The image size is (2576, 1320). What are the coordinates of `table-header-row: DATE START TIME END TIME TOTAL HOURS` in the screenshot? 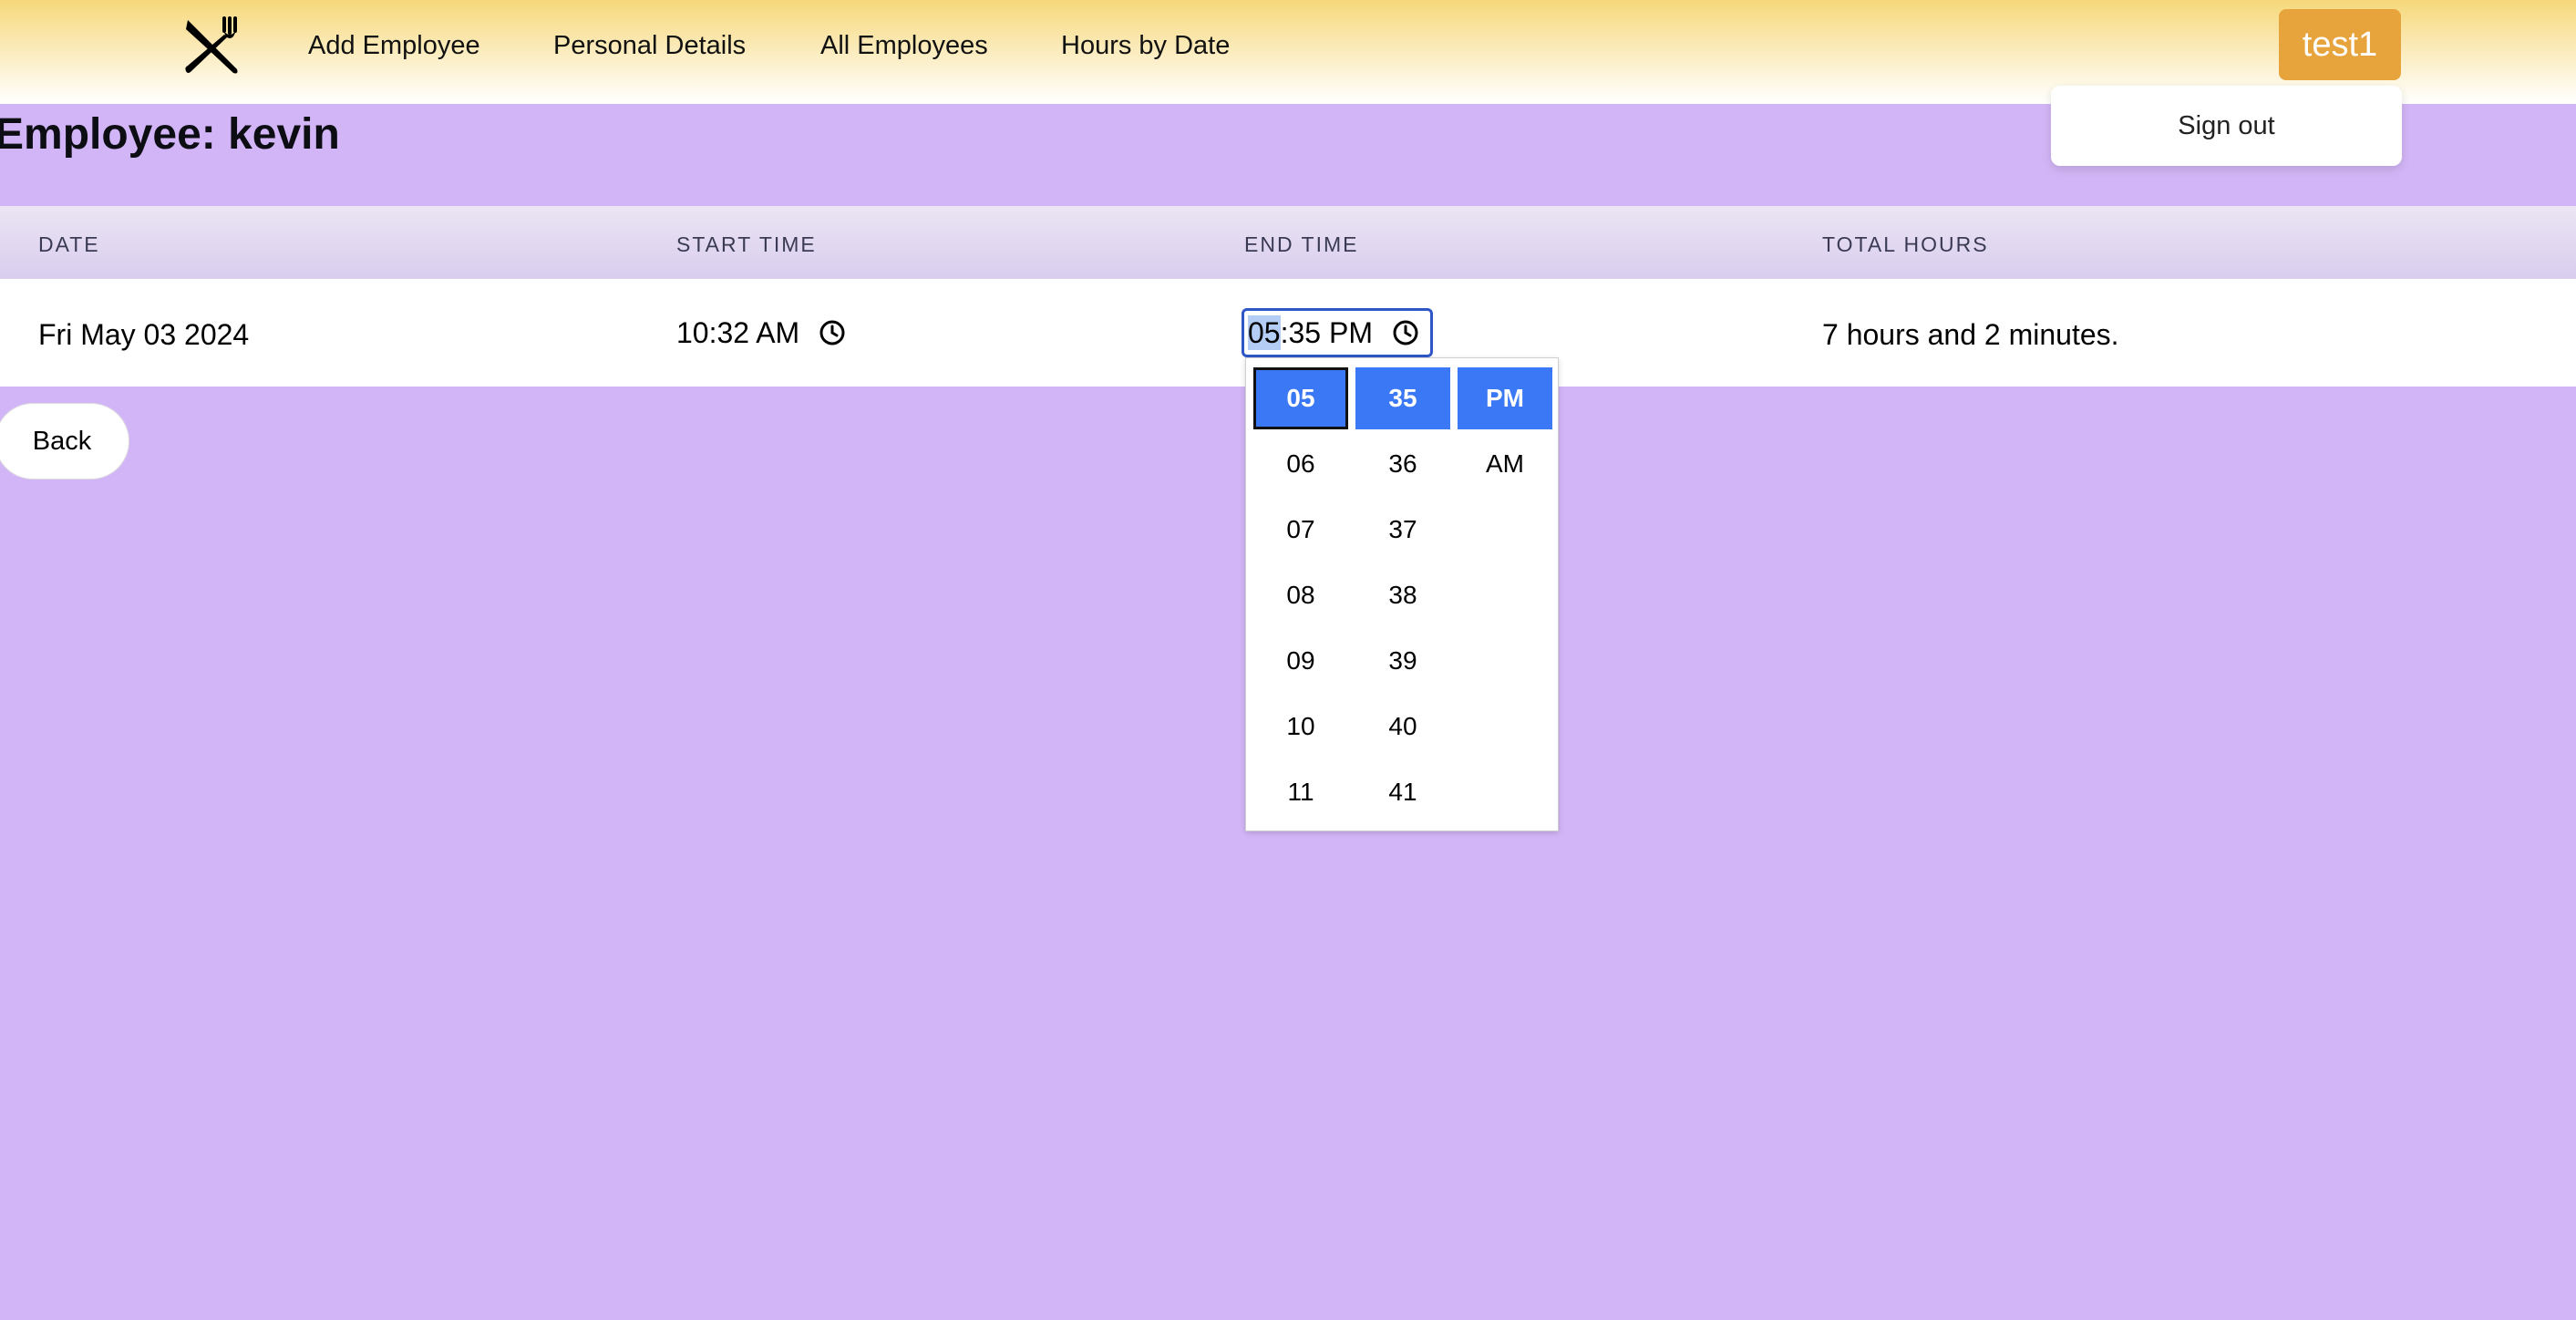 It's located at (1288, 242).